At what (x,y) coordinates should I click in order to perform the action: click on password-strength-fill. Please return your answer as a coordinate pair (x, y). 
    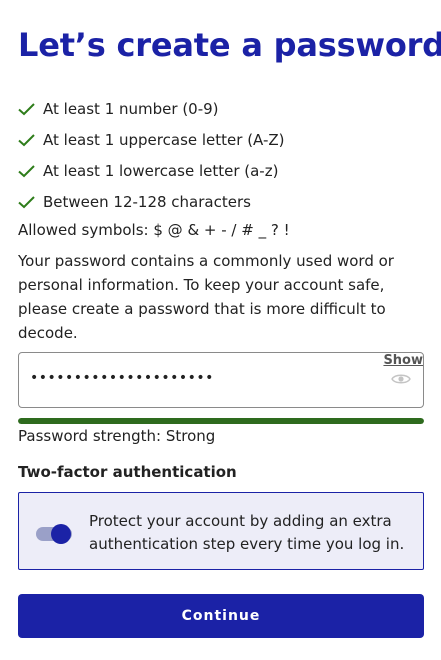
    Looking at the image, I should click on (221, 421).